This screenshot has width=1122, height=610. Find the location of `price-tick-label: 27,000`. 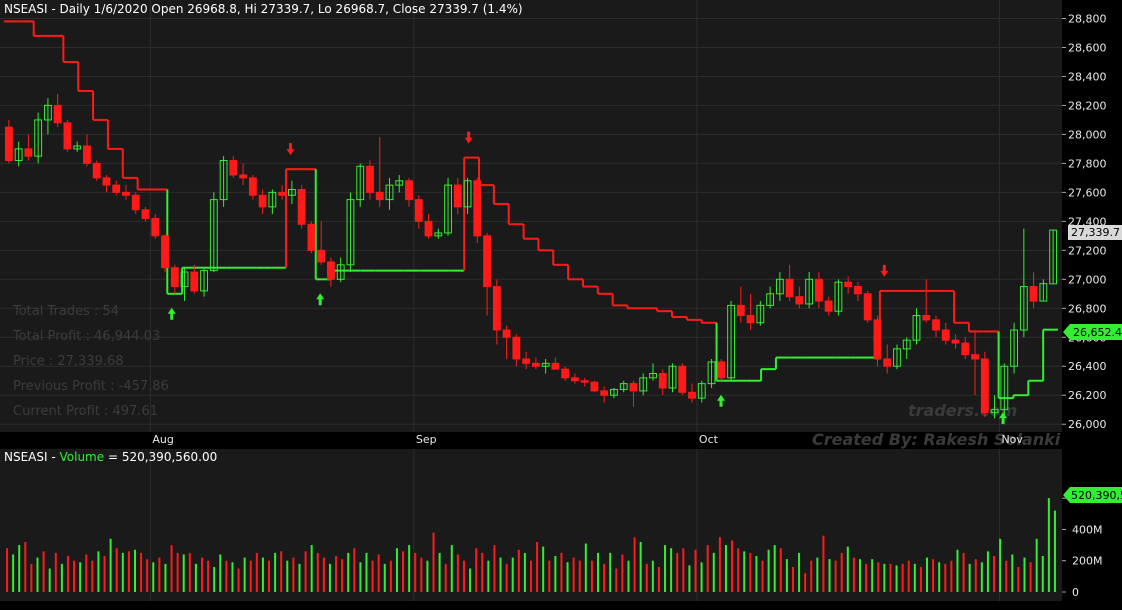

price-tick-label: 27,000 is located at coordinates (1087, 279).